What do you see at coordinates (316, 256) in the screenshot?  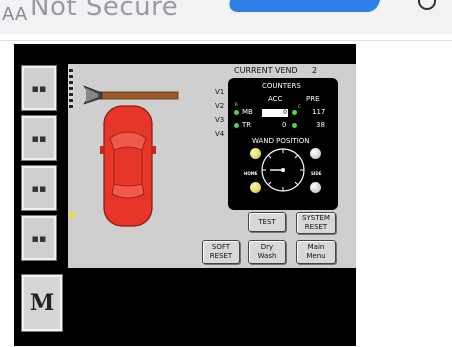 I see `main-menu-line2: Menu` at bounding box center [316, 256].